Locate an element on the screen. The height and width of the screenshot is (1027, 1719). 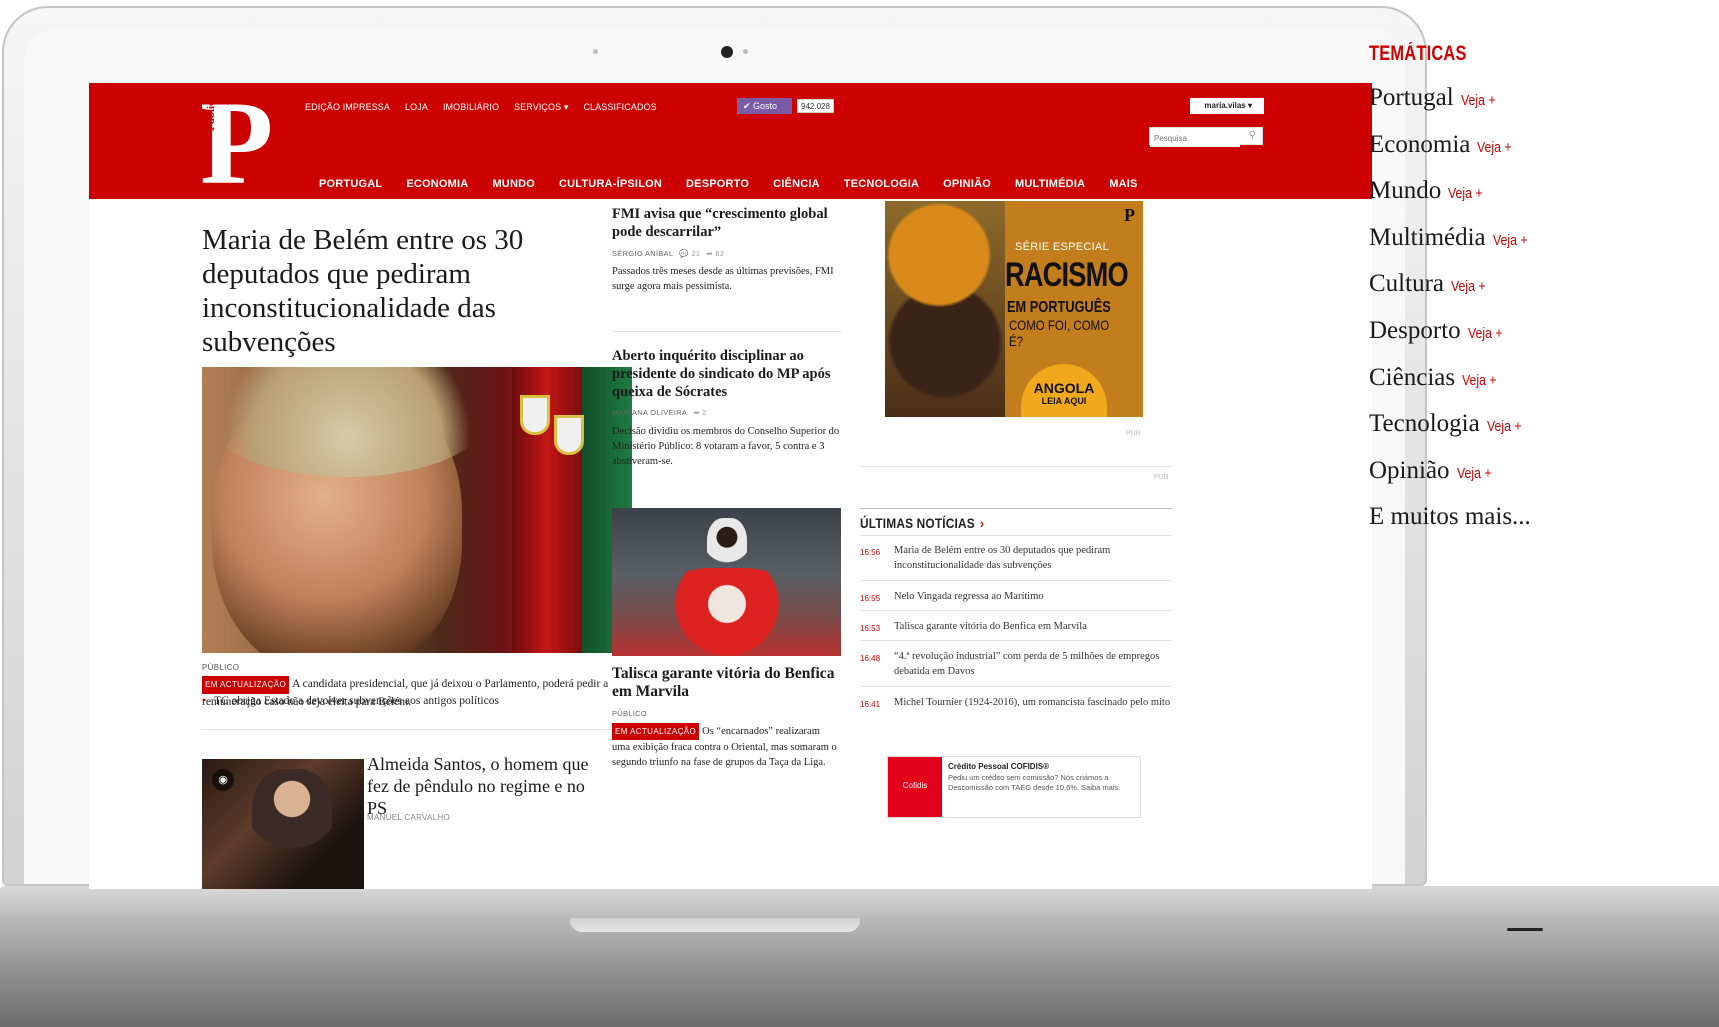
benfica-byline: PÚBLICO is located at coordinates (630, 713).